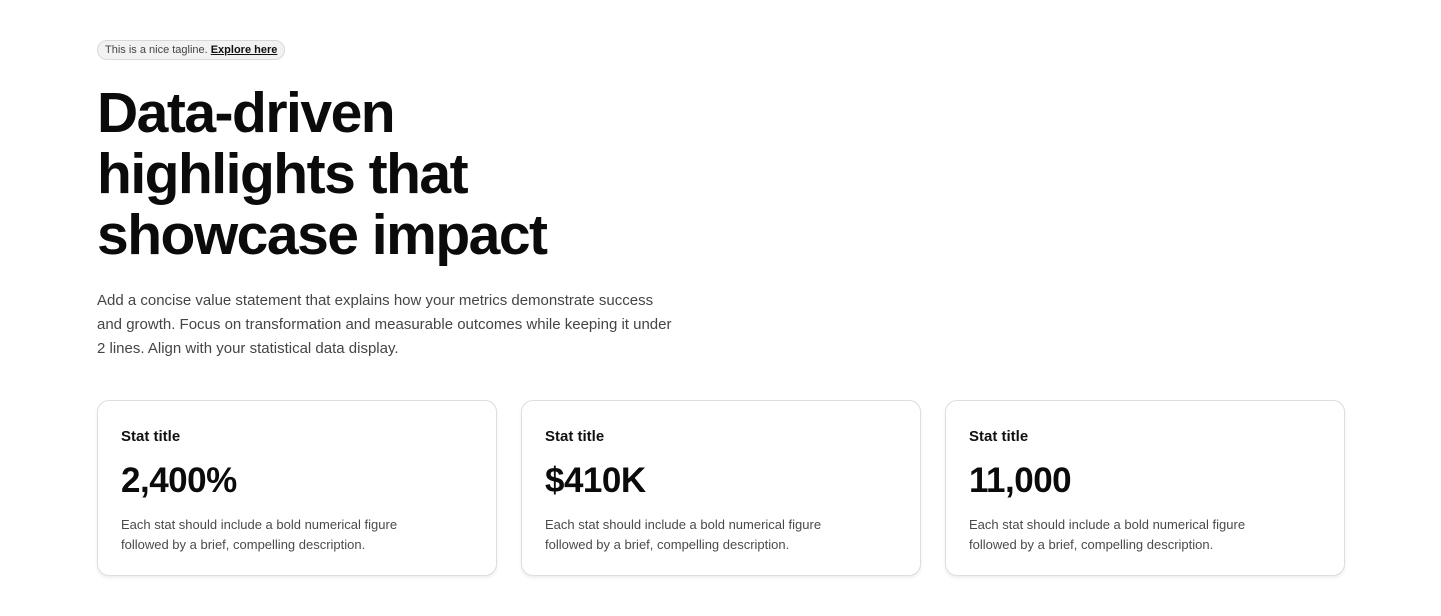  I want to click on explore-link: Explore here, so click(244, 50).